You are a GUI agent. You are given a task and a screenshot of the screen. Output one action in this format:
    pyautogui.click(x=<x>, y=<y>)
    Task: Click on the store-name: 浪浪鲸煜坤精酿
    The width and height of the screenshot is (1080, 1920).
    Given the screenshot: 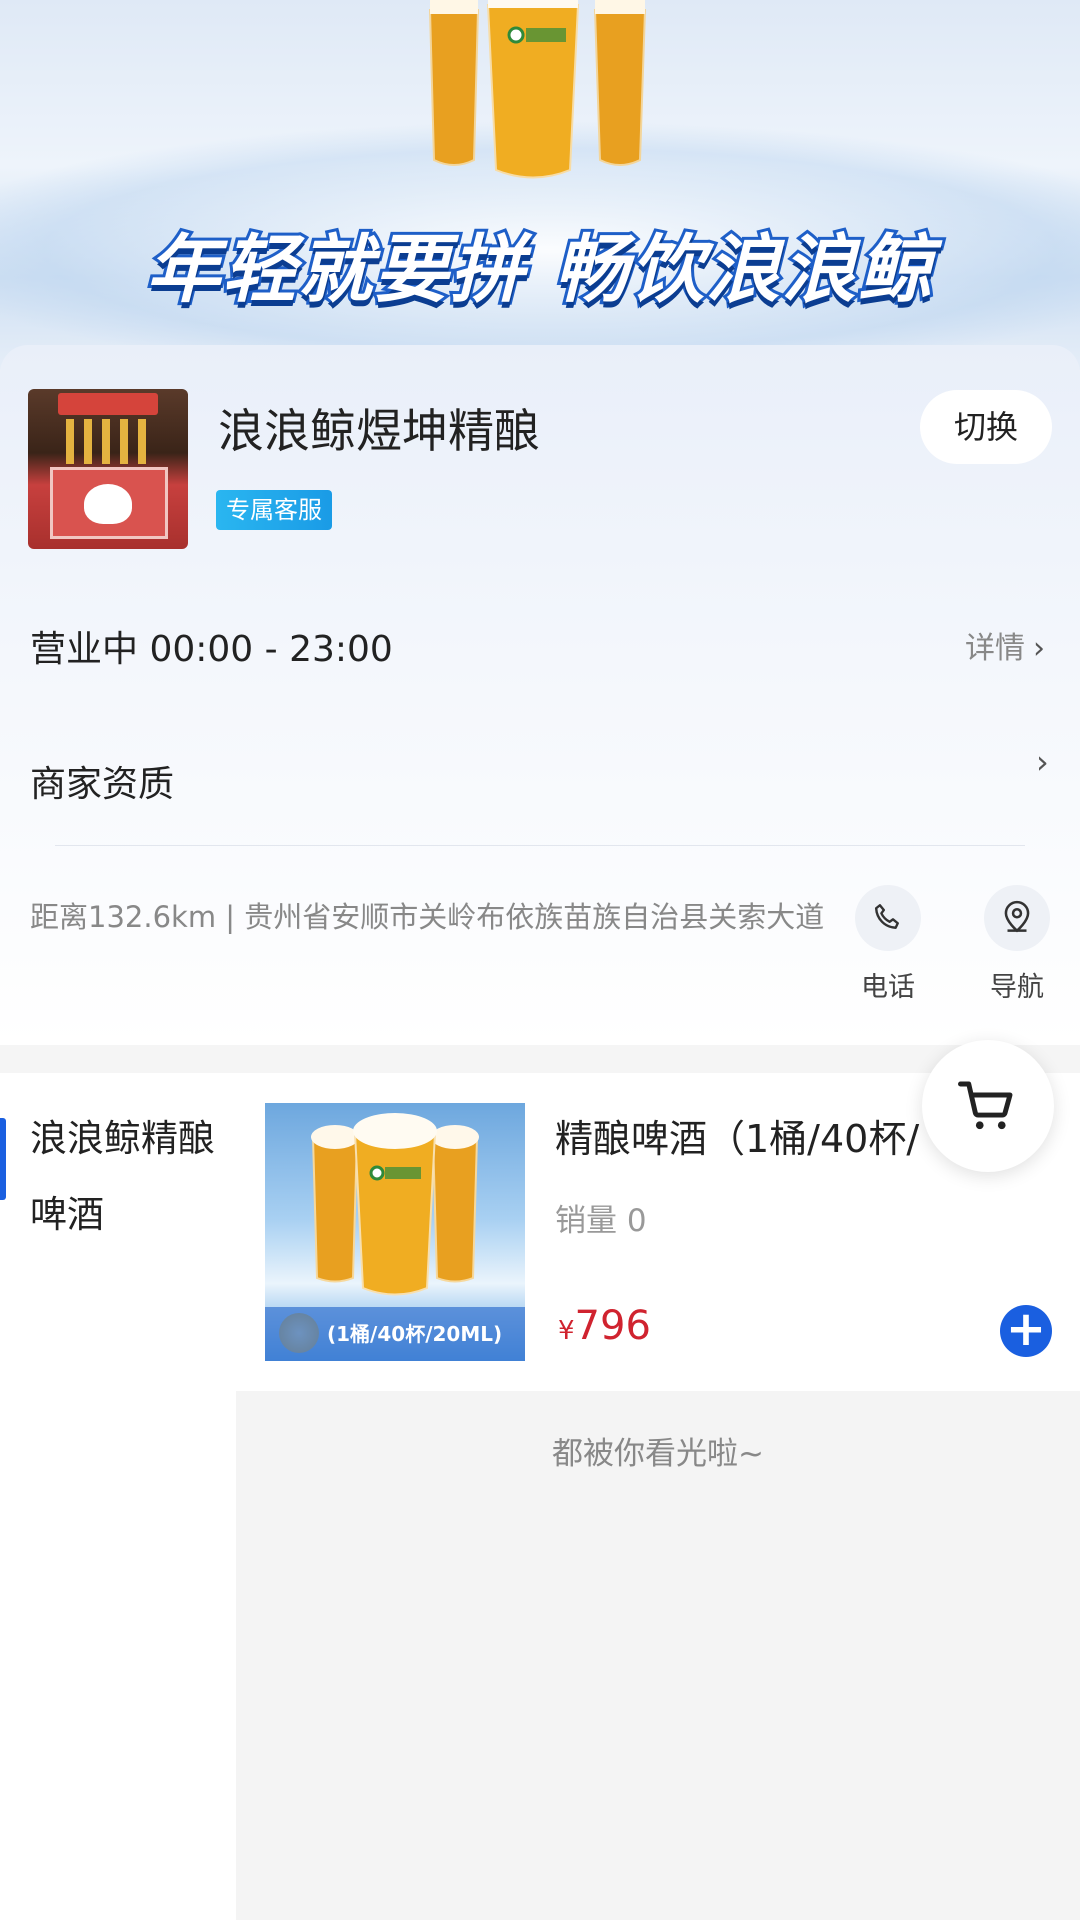 What is the action you would take?
    pyautogui.click(x=379, y=431)
    